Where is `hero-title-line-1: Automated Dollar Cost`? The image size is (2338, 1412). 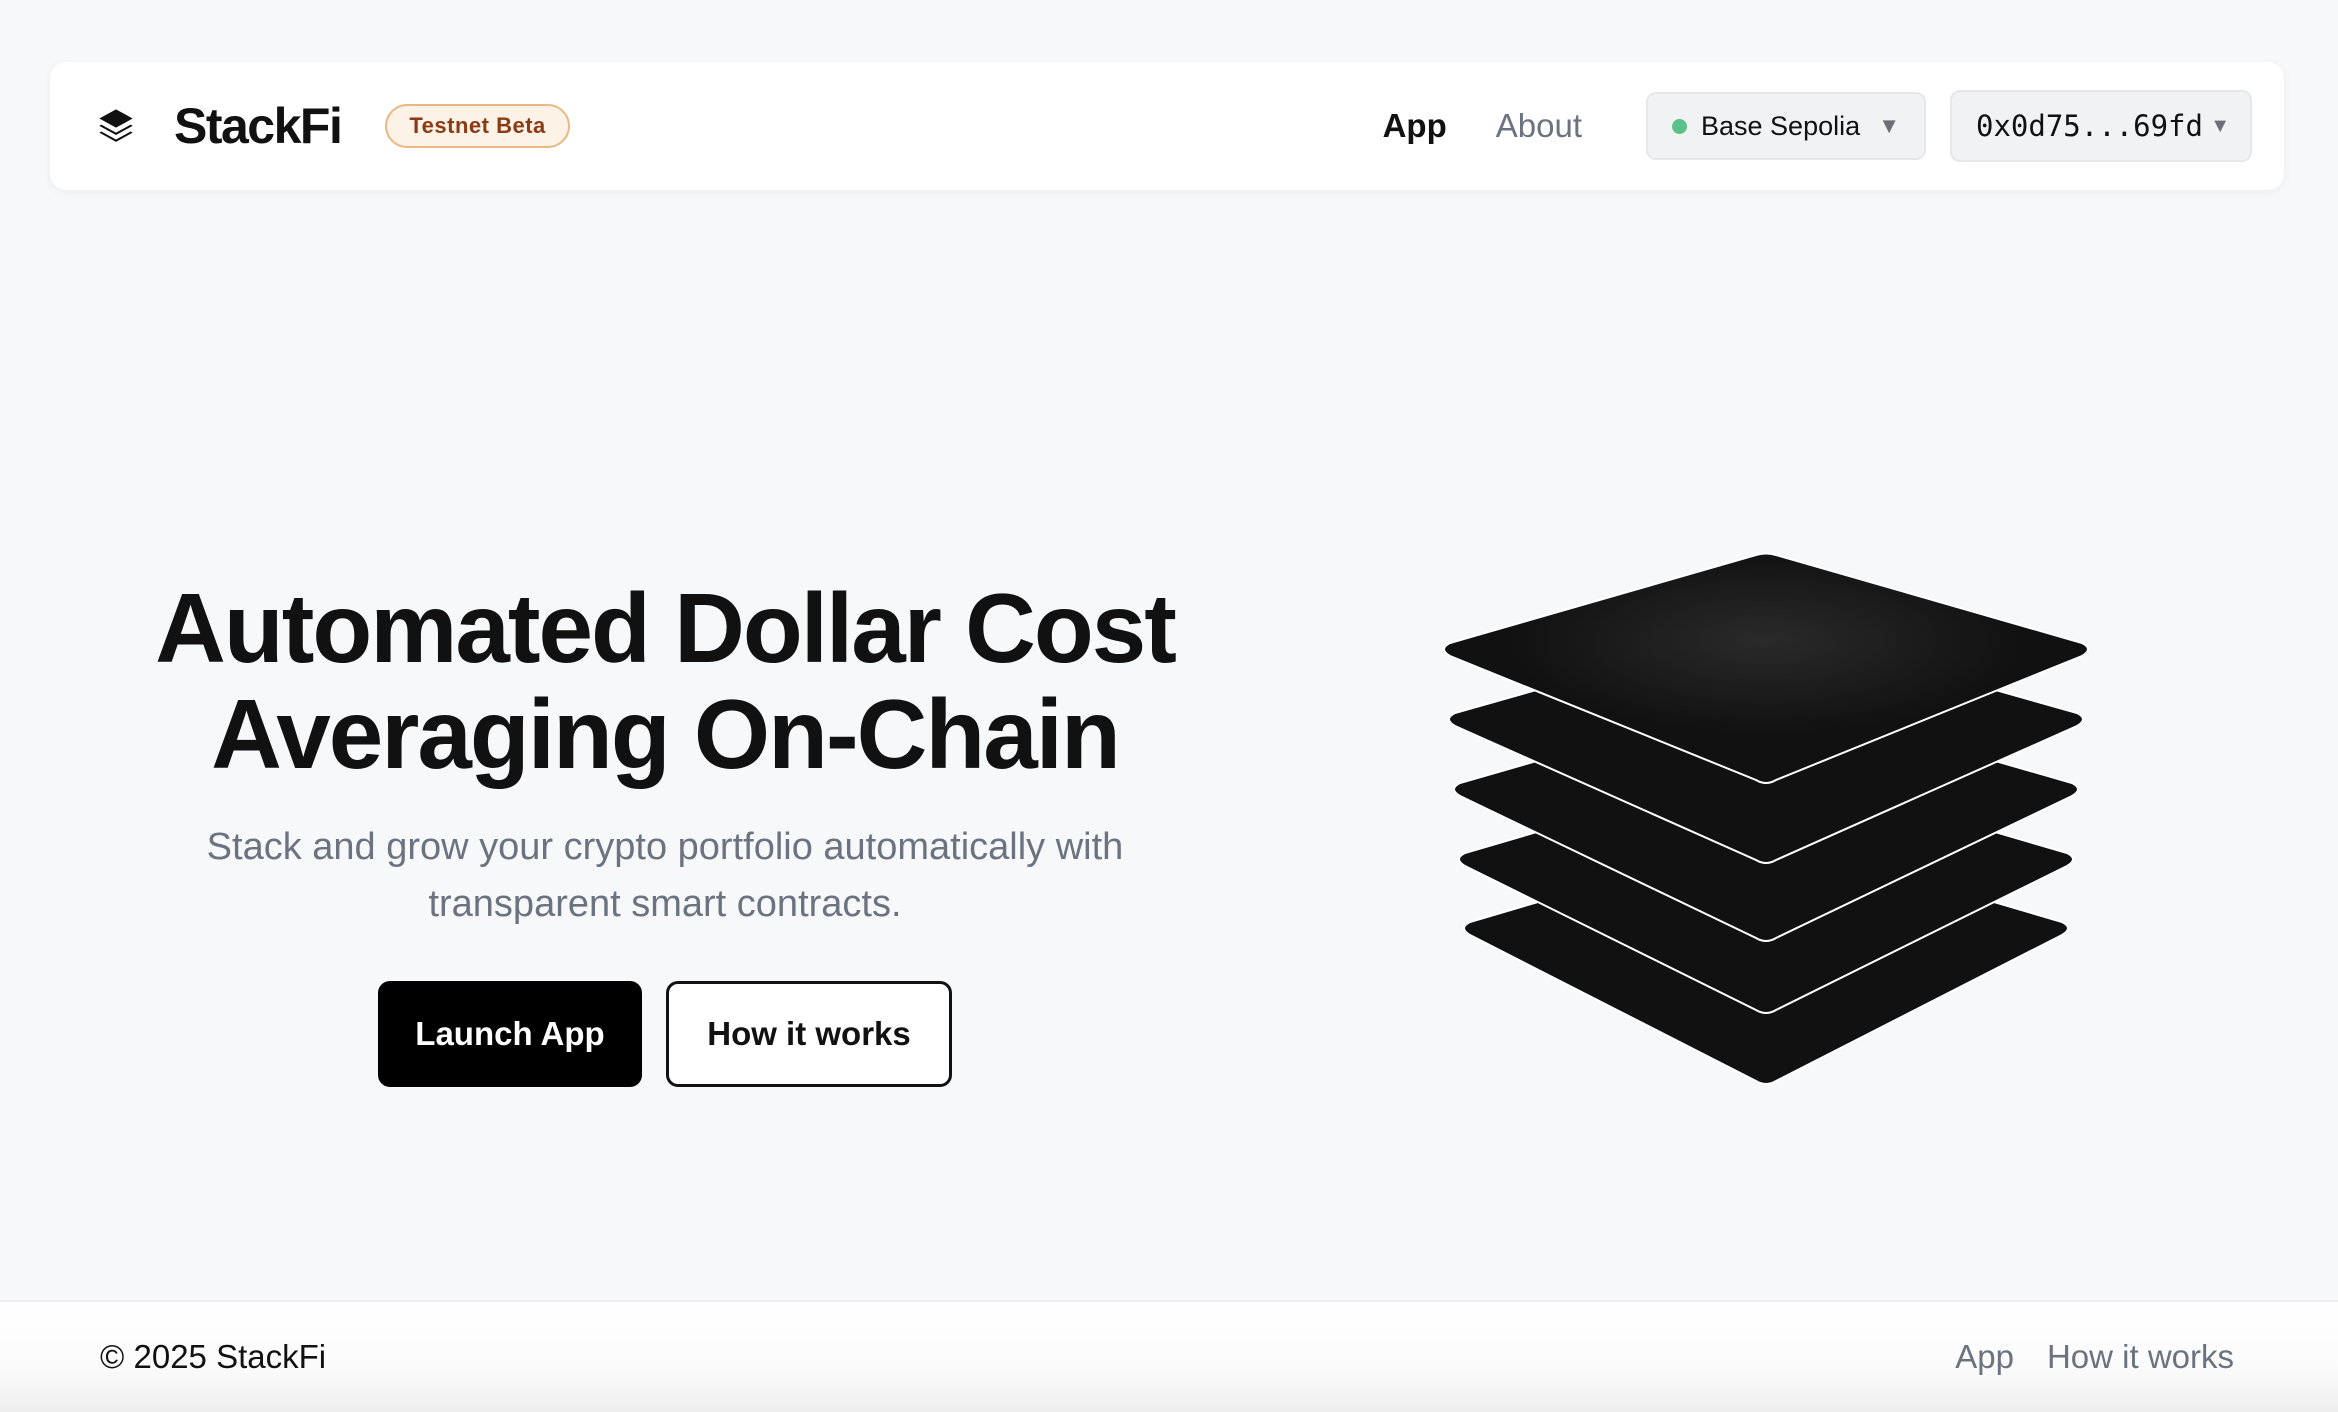 hero-title-line-1: Automated Dollar Cost is located at coordinates (666, 628).